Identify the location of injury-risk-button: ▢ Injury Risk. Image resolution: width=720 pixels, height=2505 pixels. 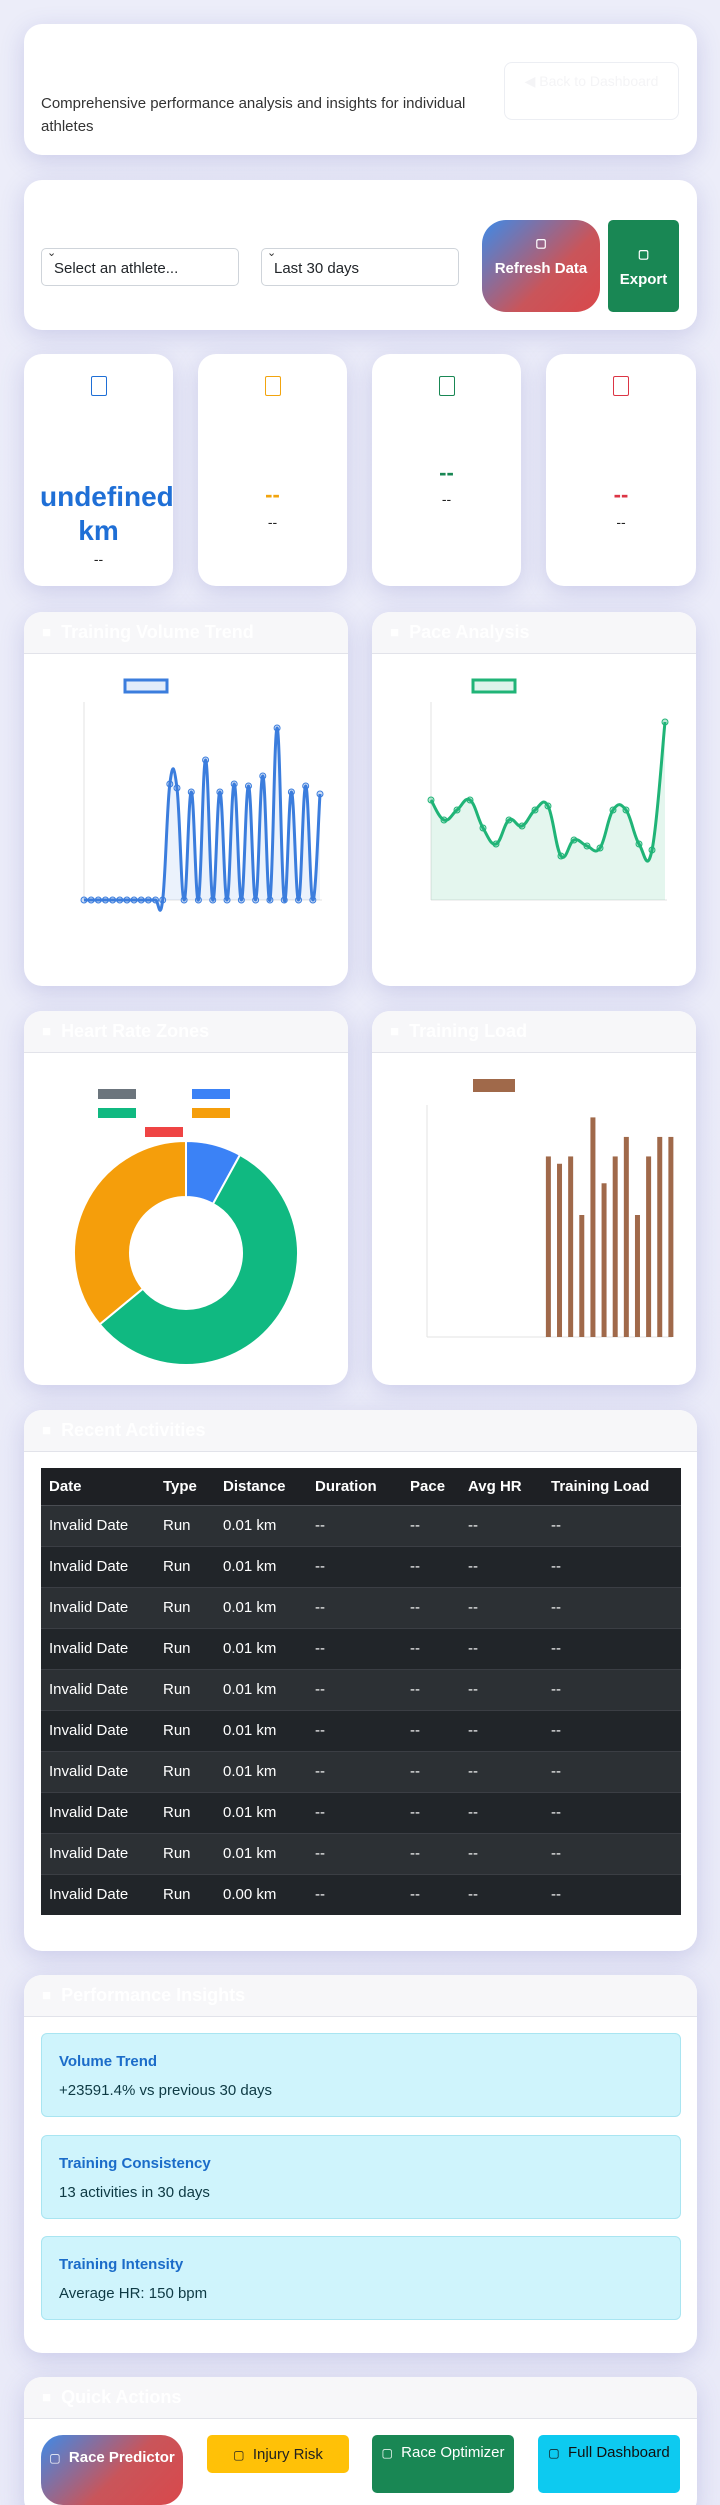
(278, 2454).